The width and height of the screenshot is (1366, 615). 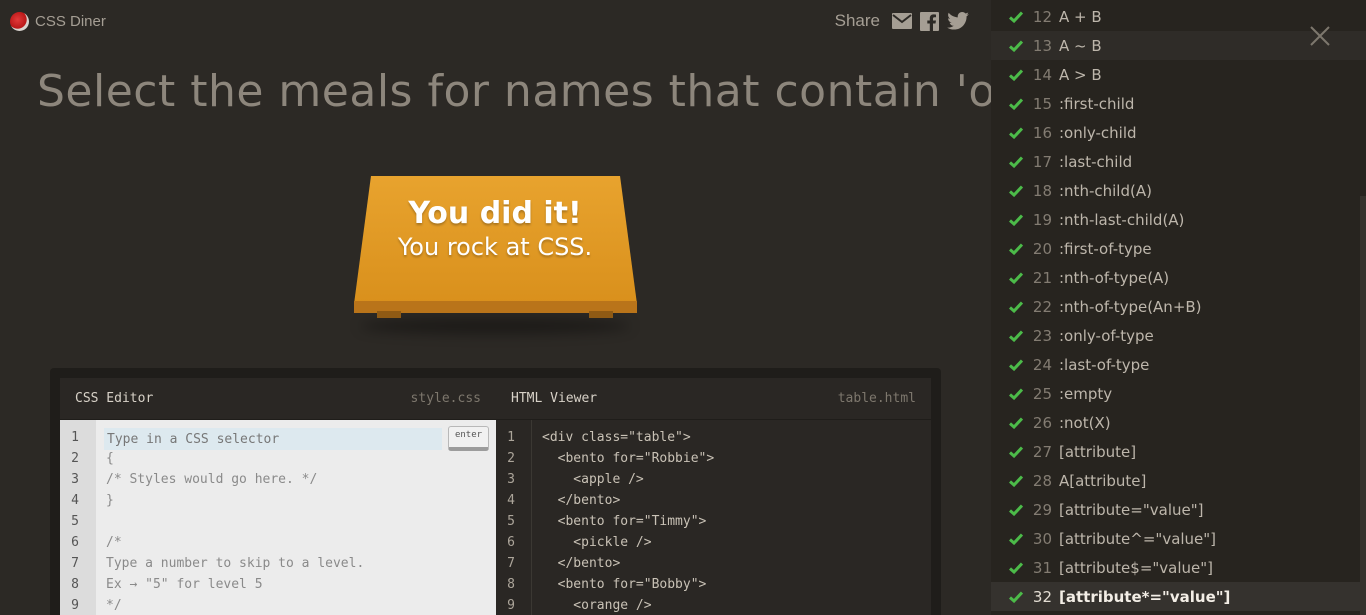 What do you see at coordinates (1178, 364) in the screenshot?
I see `level-item: 24 :last-of-type` at bounding box center [1178, 364].